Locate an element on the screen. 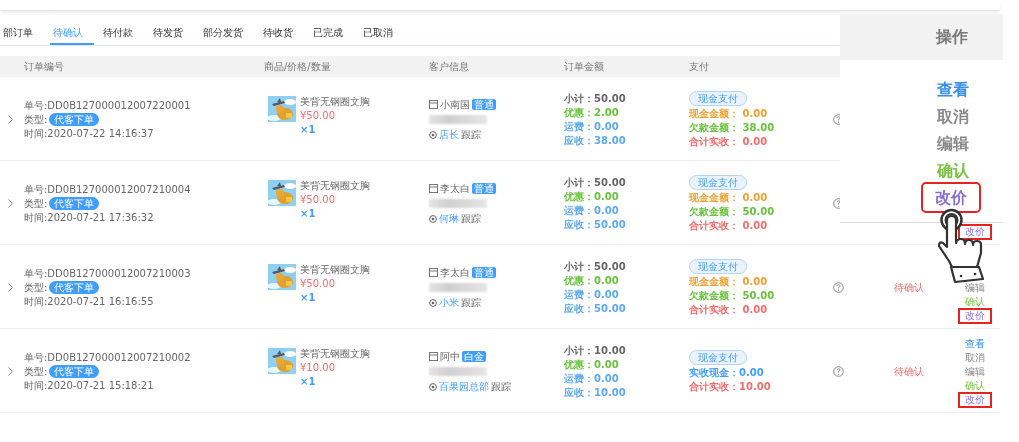  order-time: 时间:2020-07-21 16:16:55 is located at coordinates (89, 301).